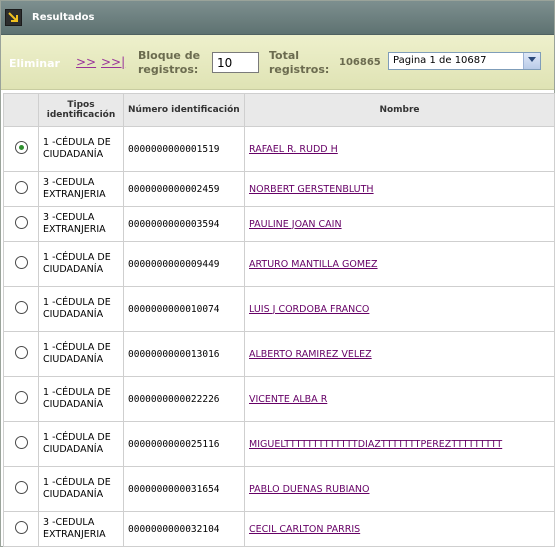  I want to click on total-label: Total registros:, so click(299, 62).